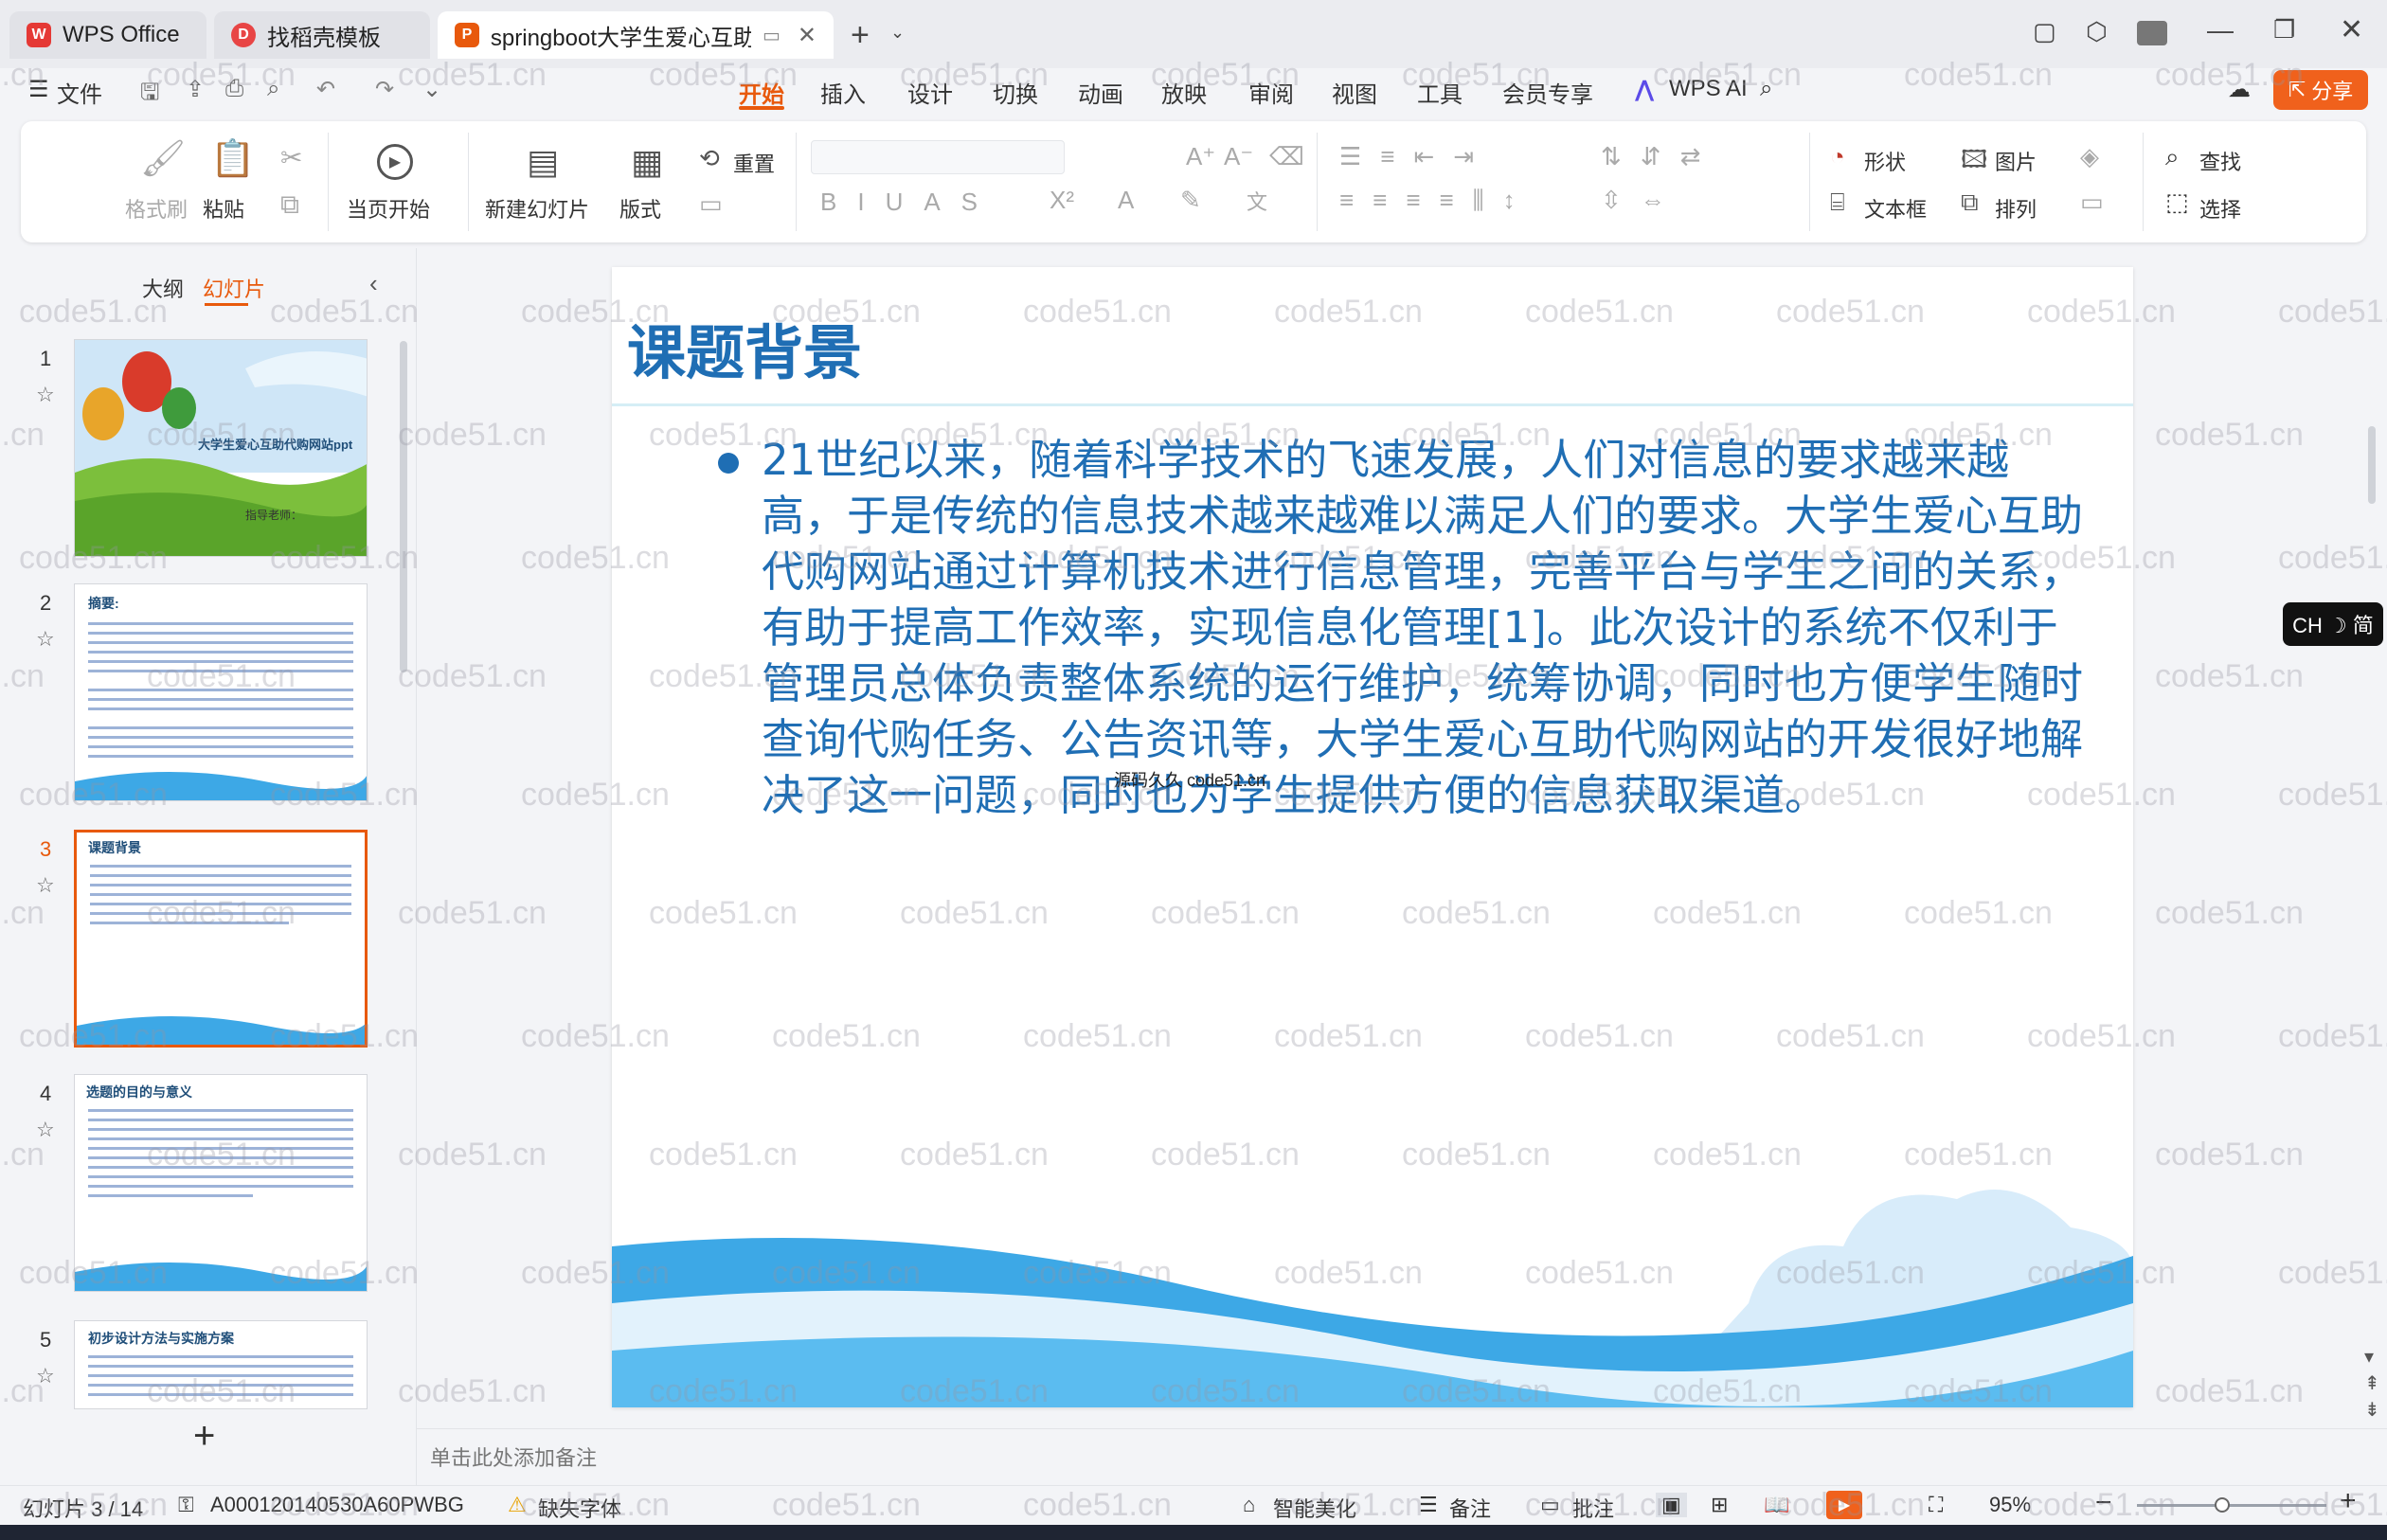 The width and height of the screenshot is (2387, 1540). I want to click on list-icons: ☰≡⇤⇥, so click(1416, 156).